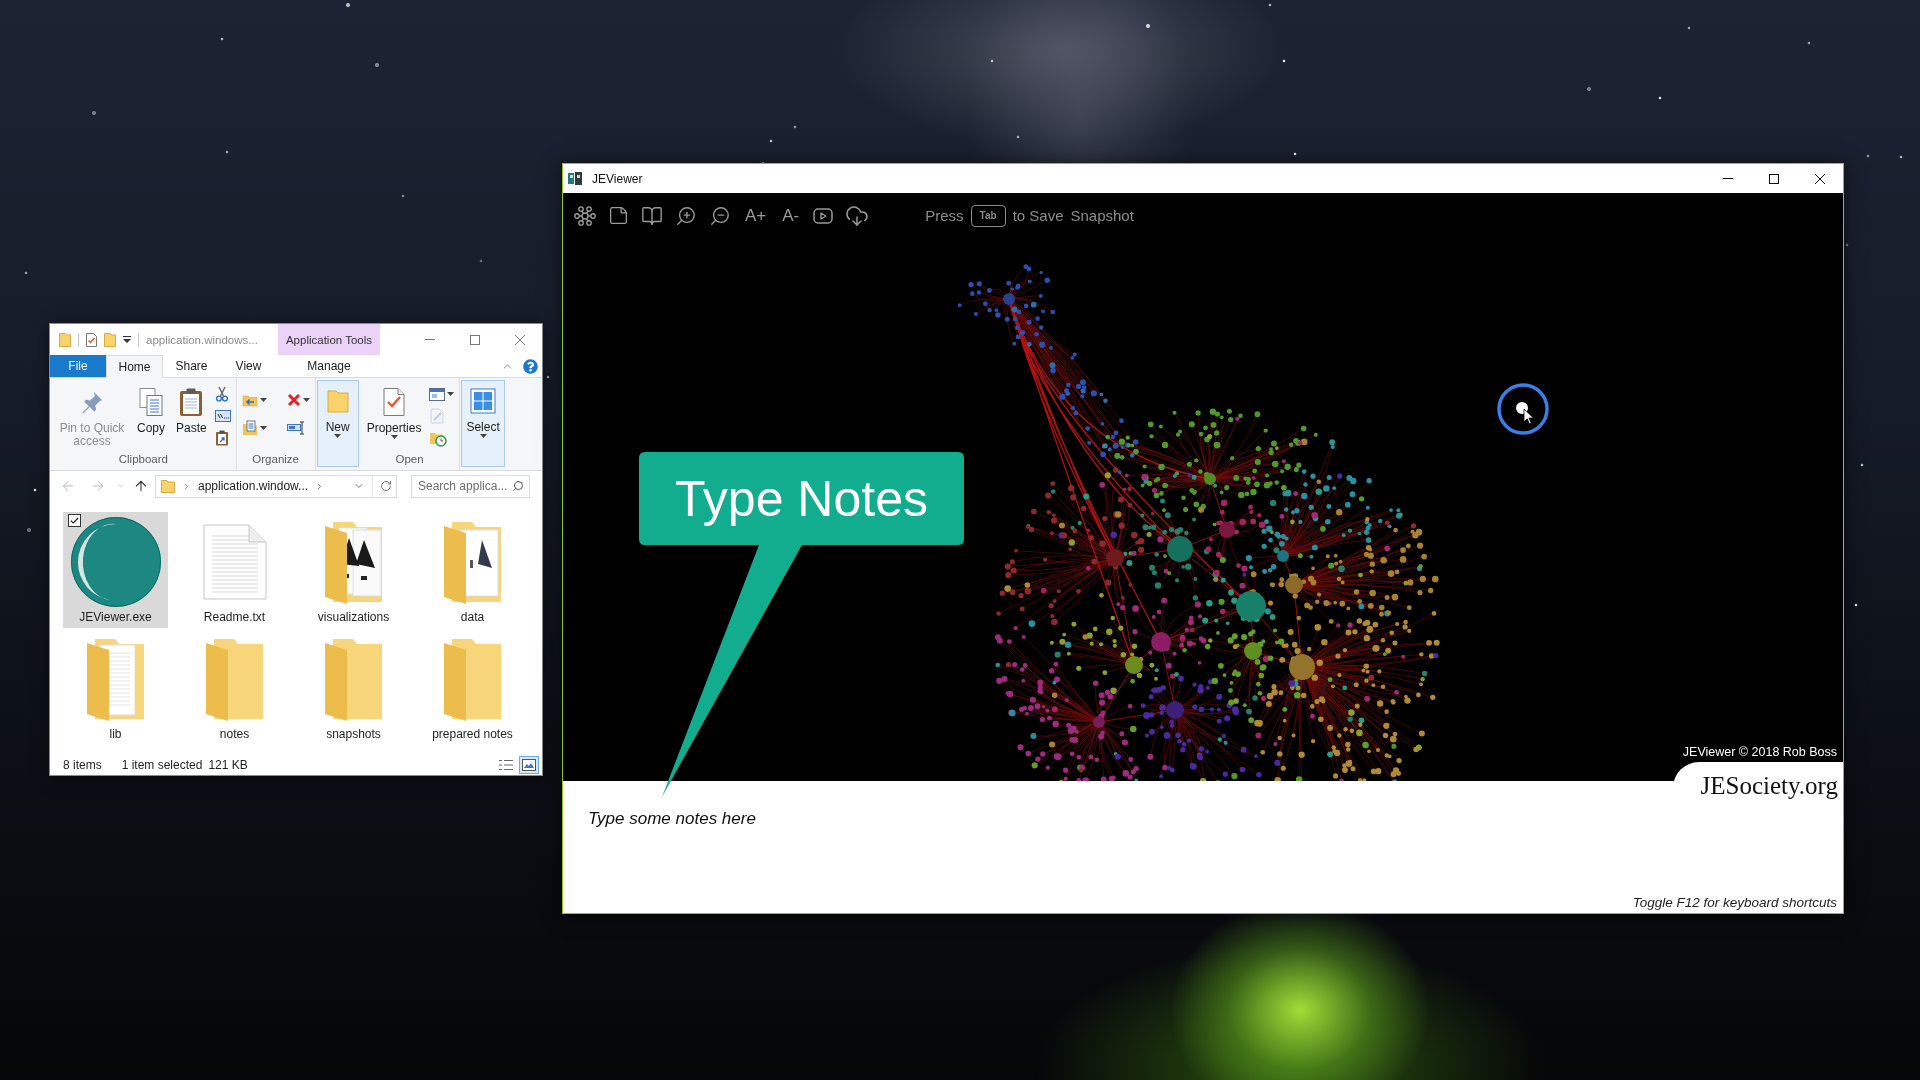 The width and height of the screenshot is (1920, 1080). What do you see at coordinates (221, 394) in the screenshot?
I see `scissors-icon` at bounding box center [221, 394].